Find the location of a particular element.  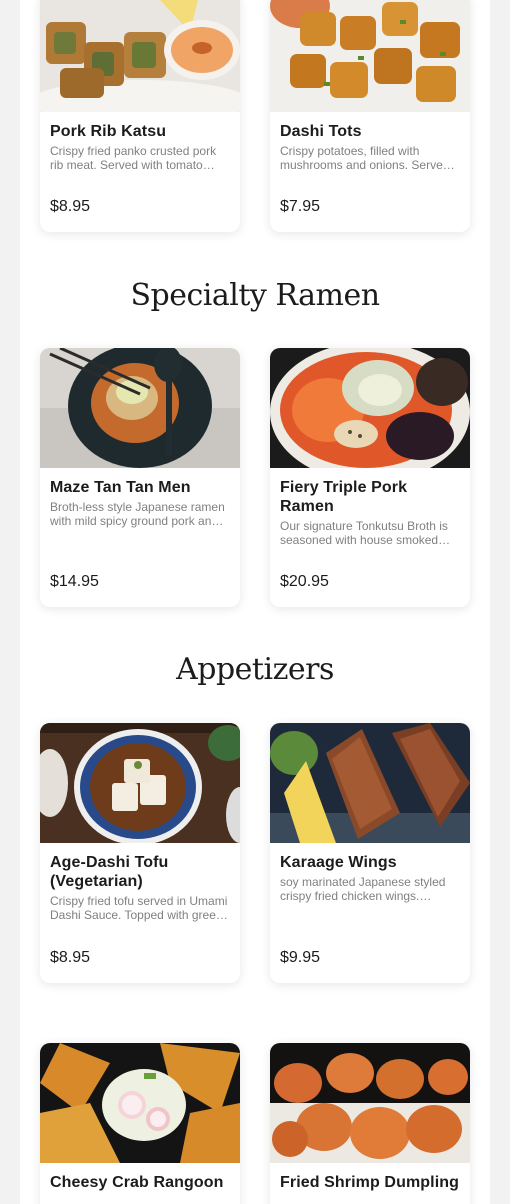

fried-shrimp-dumpling-photo is located at coordinates (370, 1103).